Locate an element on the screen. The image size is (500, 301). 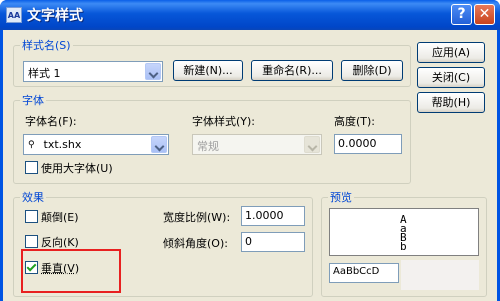
preview-char-4: b is located at coordinates (403, 246).